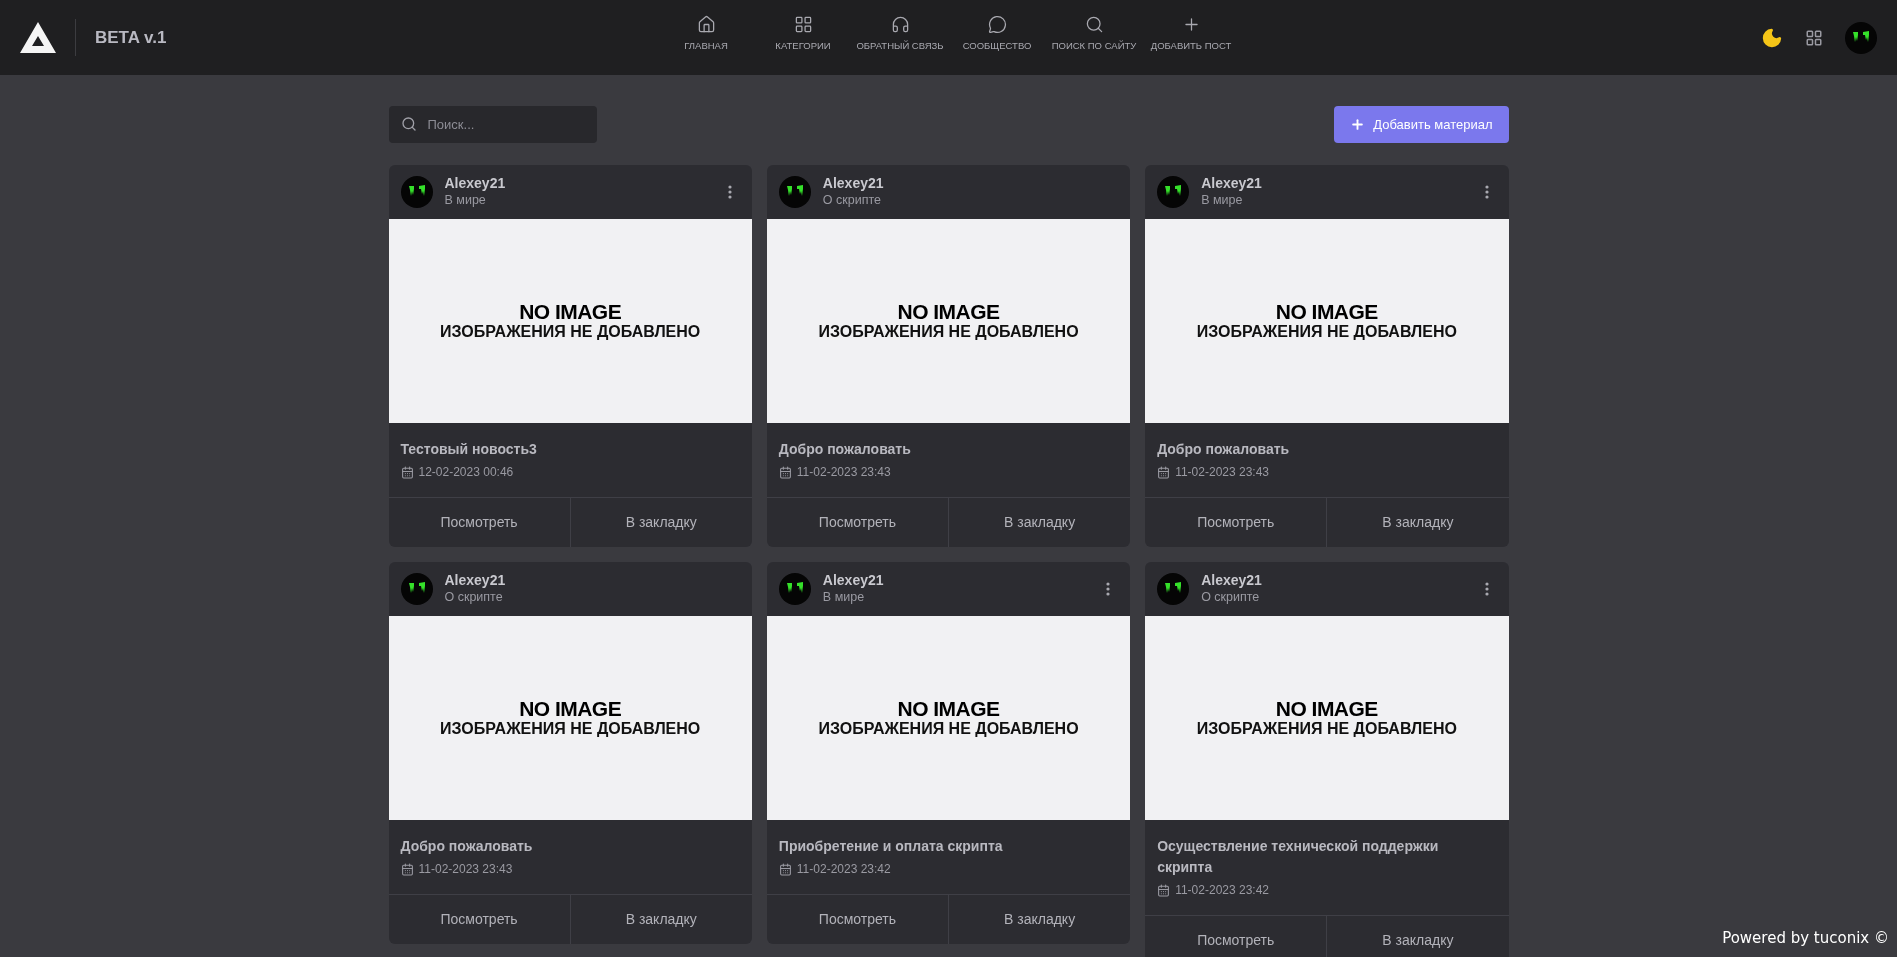 The width and height of the screenshot is (1897, 957). Describe the element at coordinates (1421, 124) in the screenshot. I see `add-material-button: Добавить материал` at that location.